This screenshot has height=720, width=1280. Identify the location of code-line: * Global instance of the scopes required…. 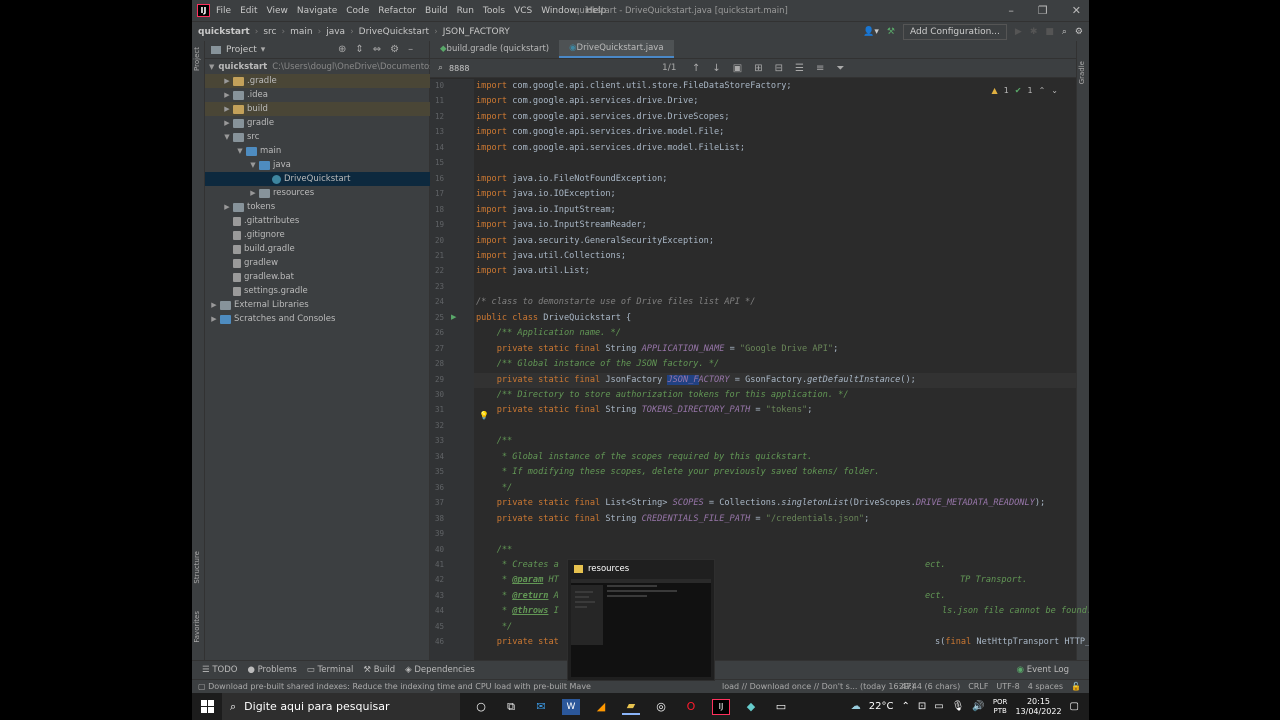
(644, 457).